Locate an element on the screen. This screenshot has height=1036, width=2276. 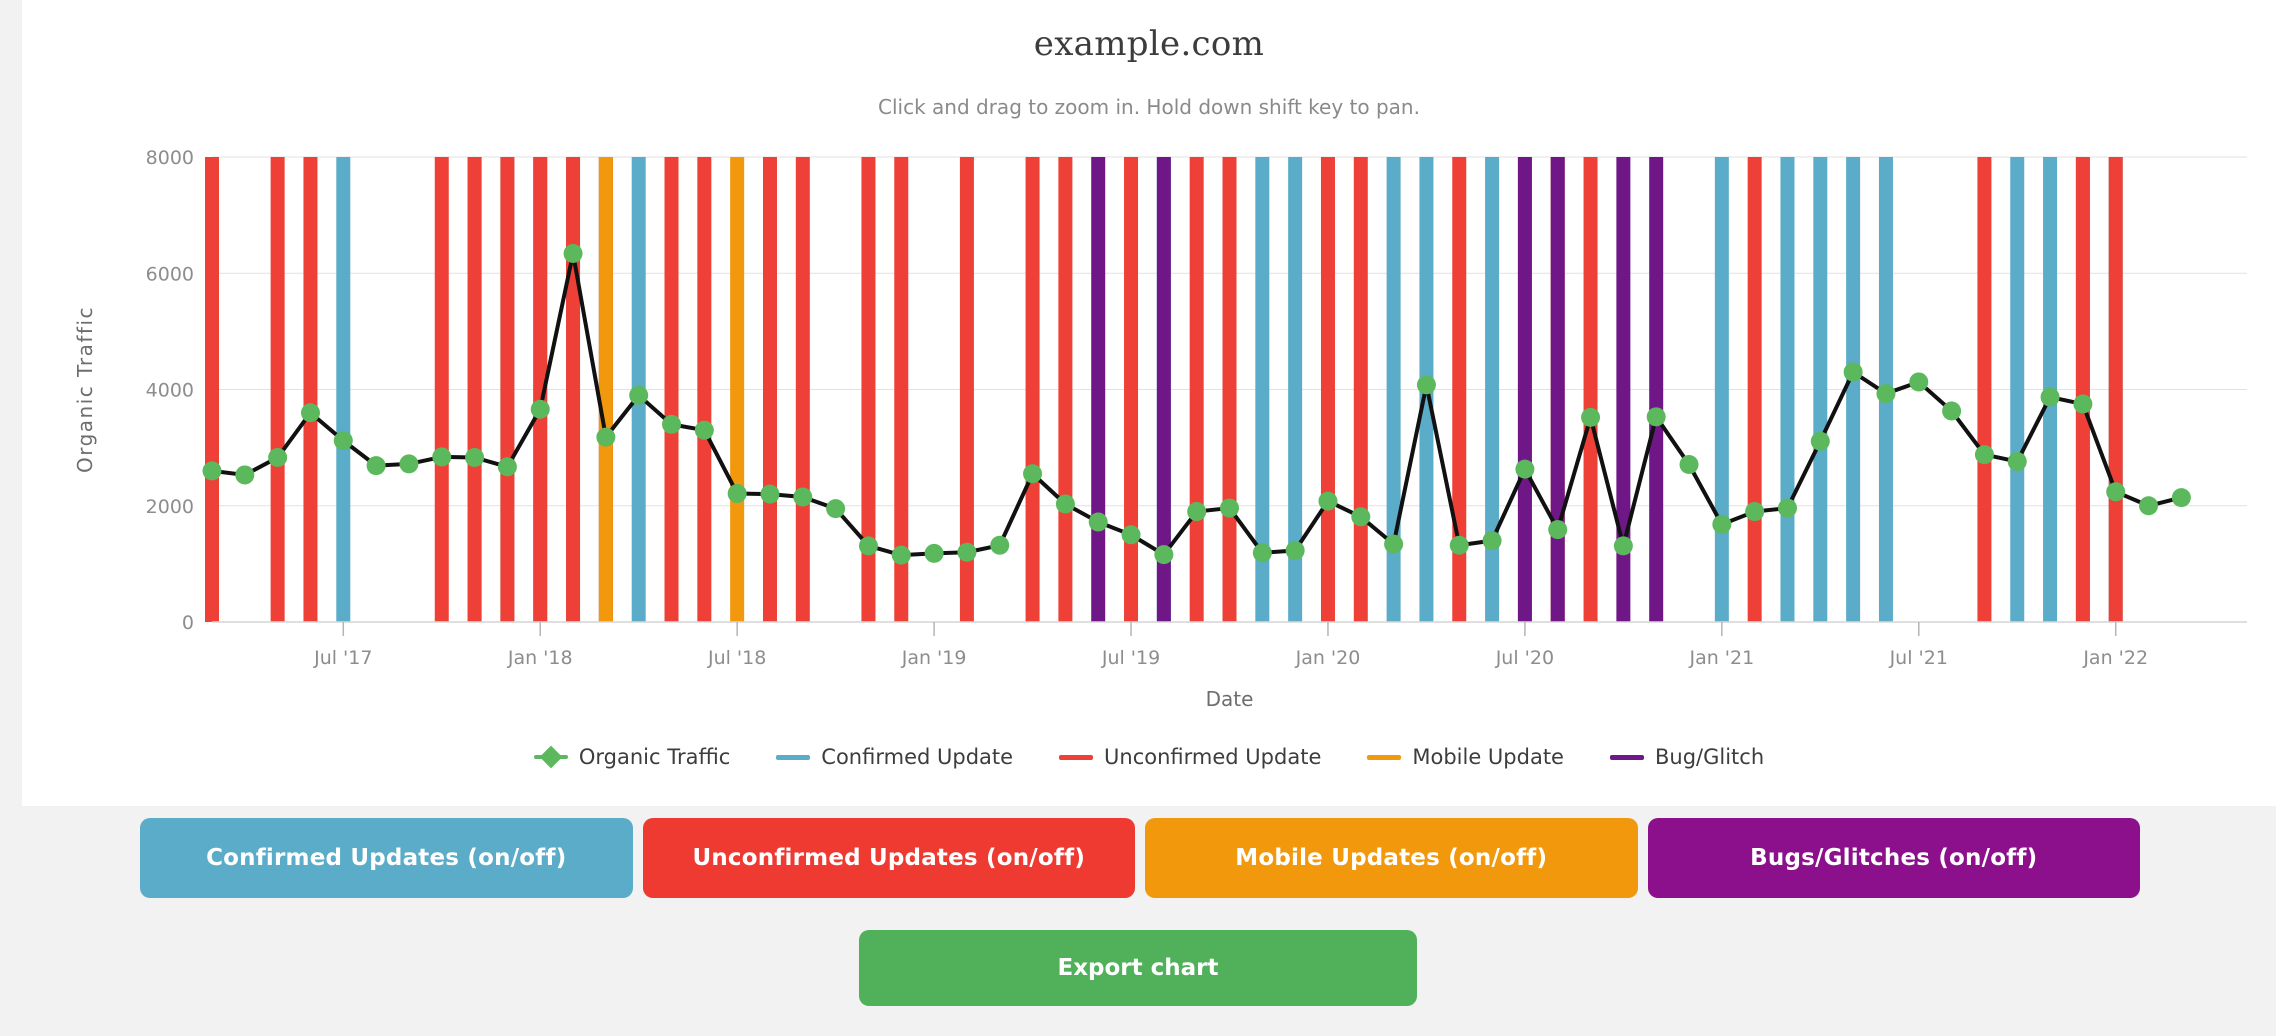
toggle-button-1: Unconfirmed Updates (on/off) is located at coordinates (888, 858).